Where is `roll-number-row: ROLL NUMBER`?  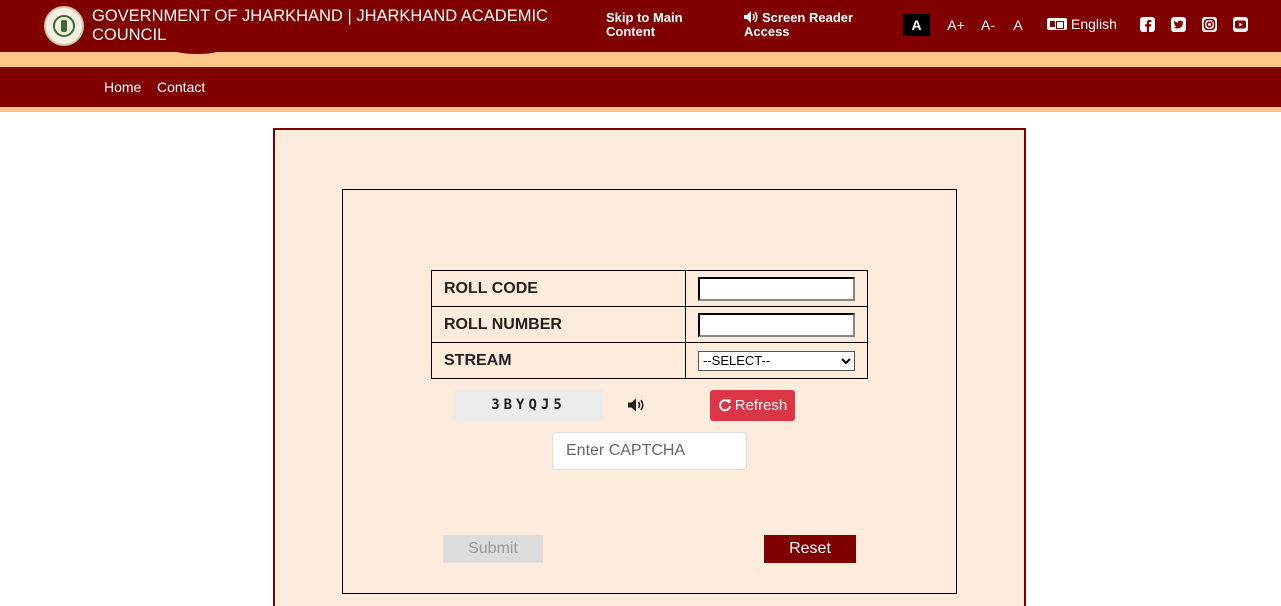 roll-number-row: ROLL NUMBER is located at coordinates (649, 324).